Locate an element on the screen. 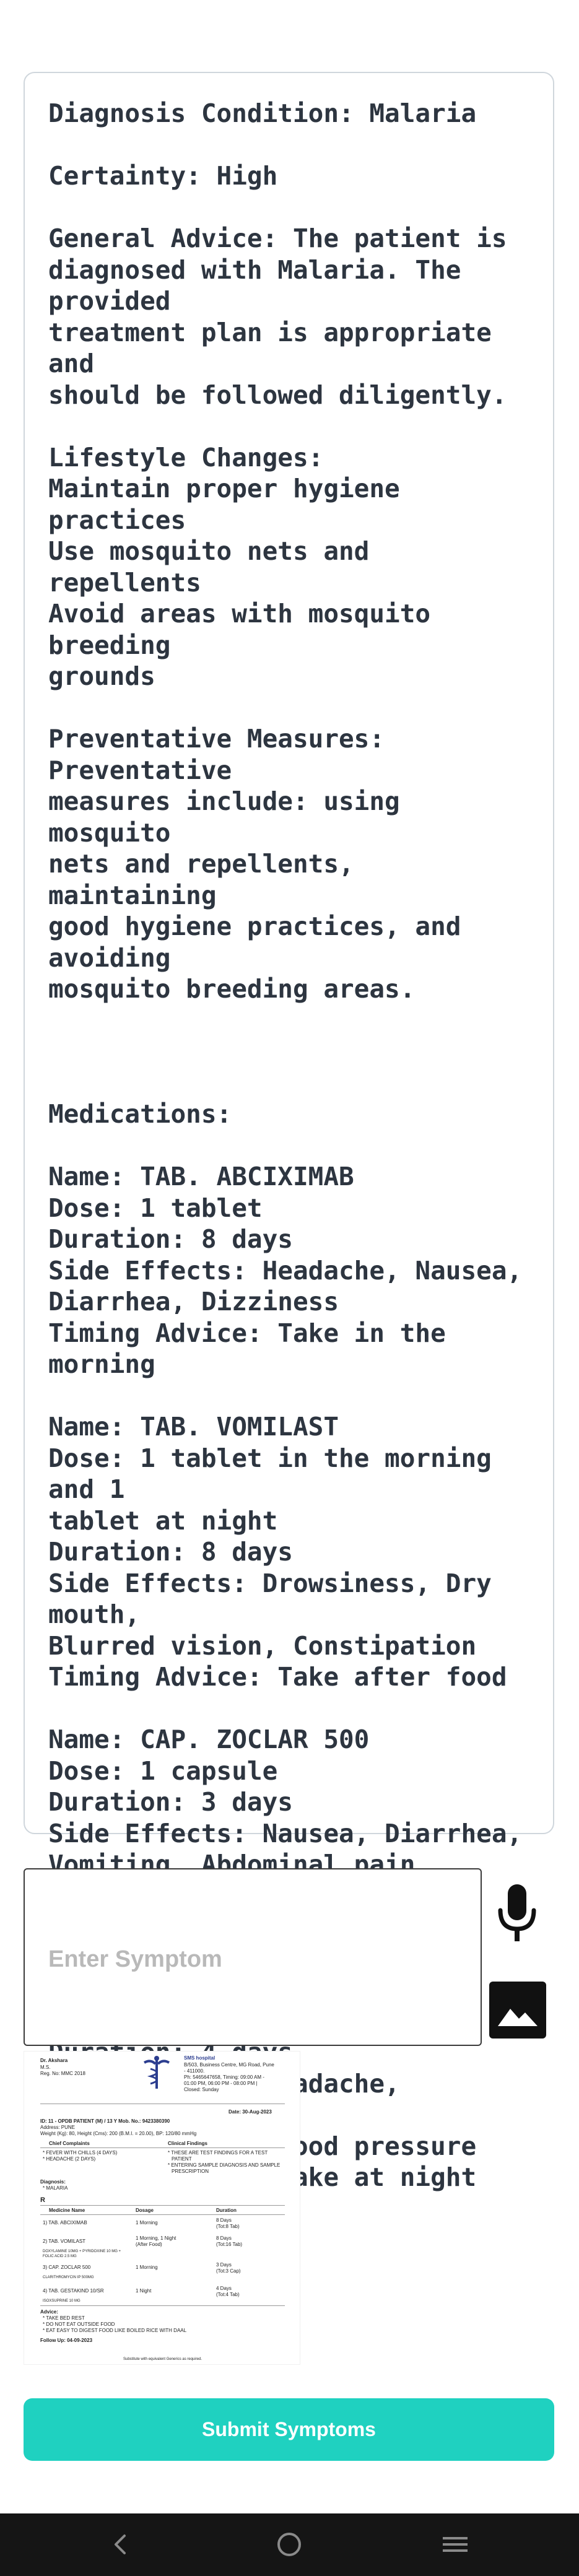 The width and height of the screenshot is (579, 2576). home-button is located at coordinates (289, 2545).